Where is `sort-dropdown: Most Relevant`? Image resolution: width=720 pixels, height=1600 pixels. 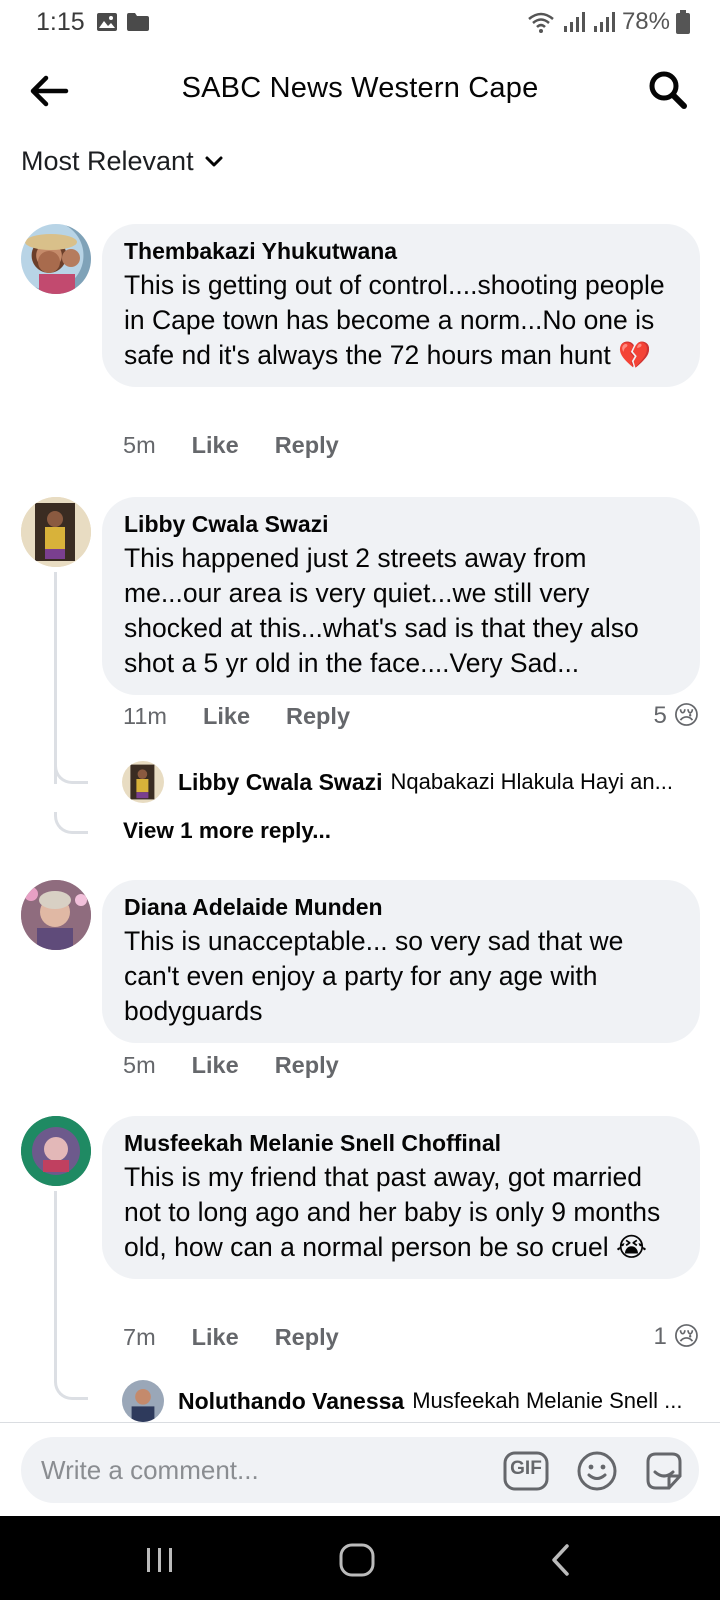 sort-dropdown: Most Relevant is located at coordinates (122, 161).